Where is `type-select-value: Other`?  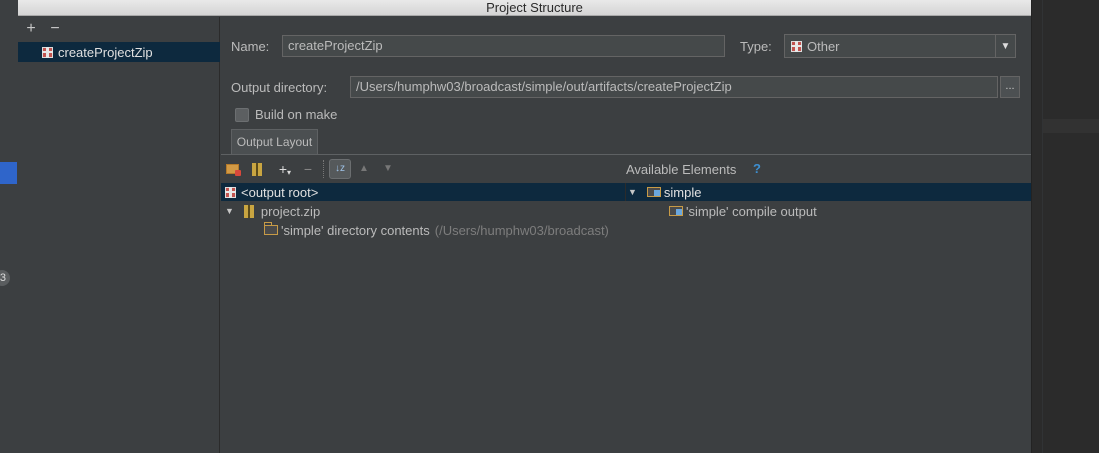
type-select-value: Other is located at coordinates (823, 46).